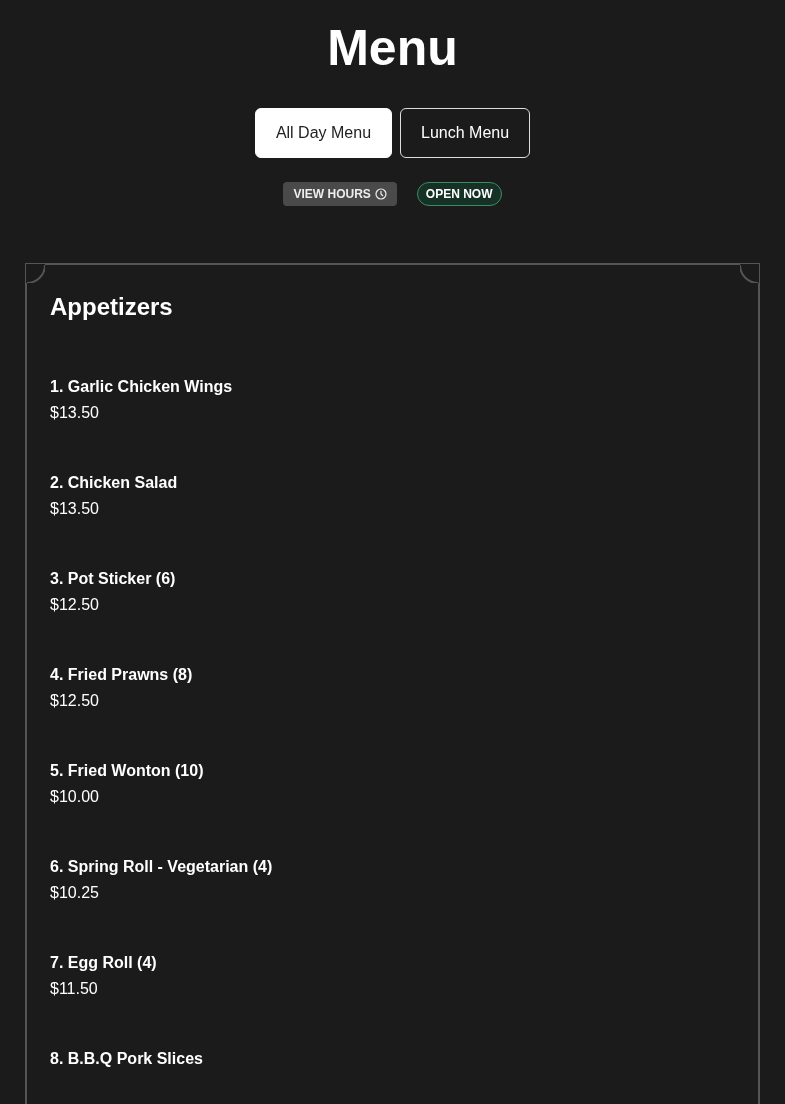 This screenshot has width=785, height=1104. What do you see at coordinates (104, 963) in the screenshot?
I see `item-name: 7. Egg Roll (4)` at bounding box center [104, 963].